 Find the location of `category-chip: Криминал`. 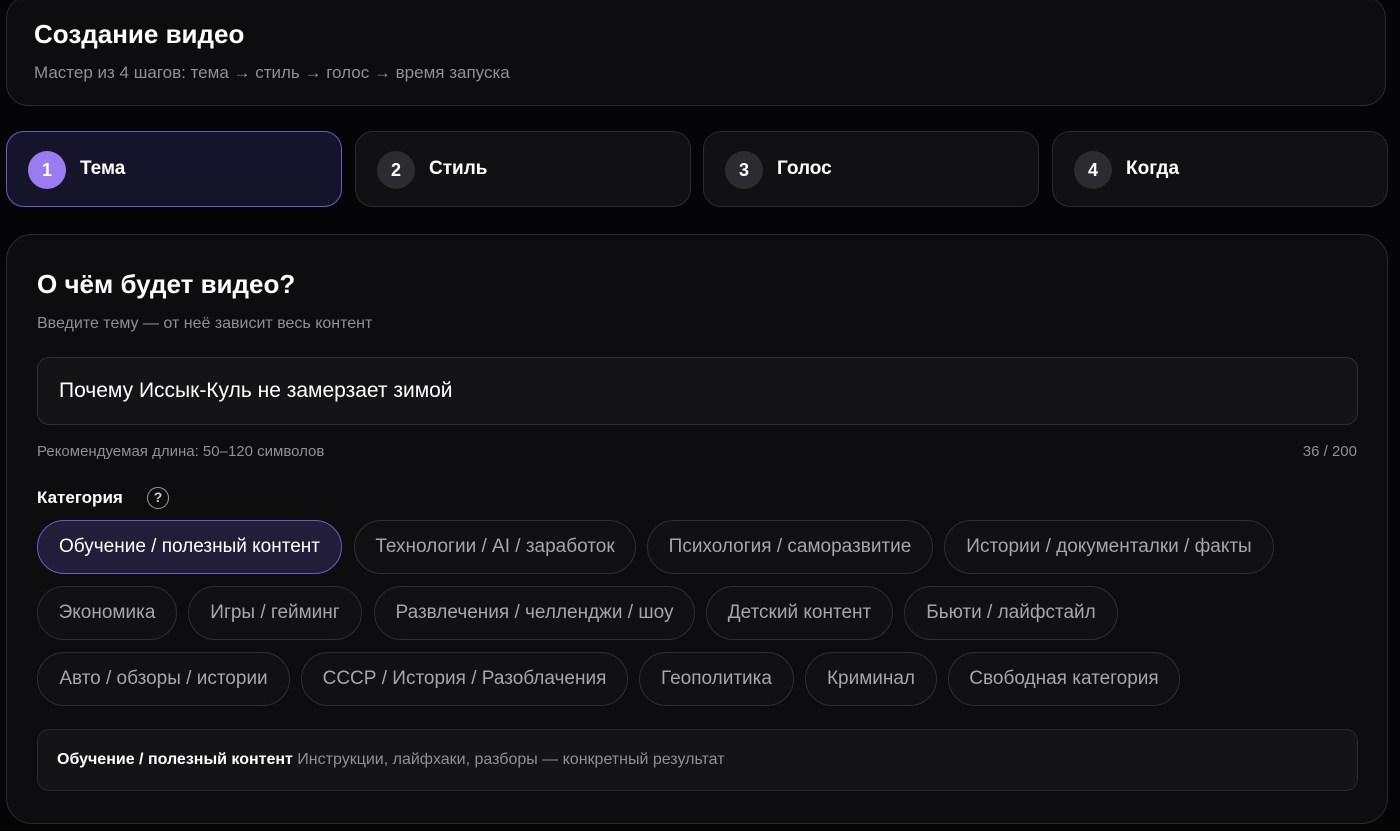

category-chip: Криминал is located at coordinates (871, 679).